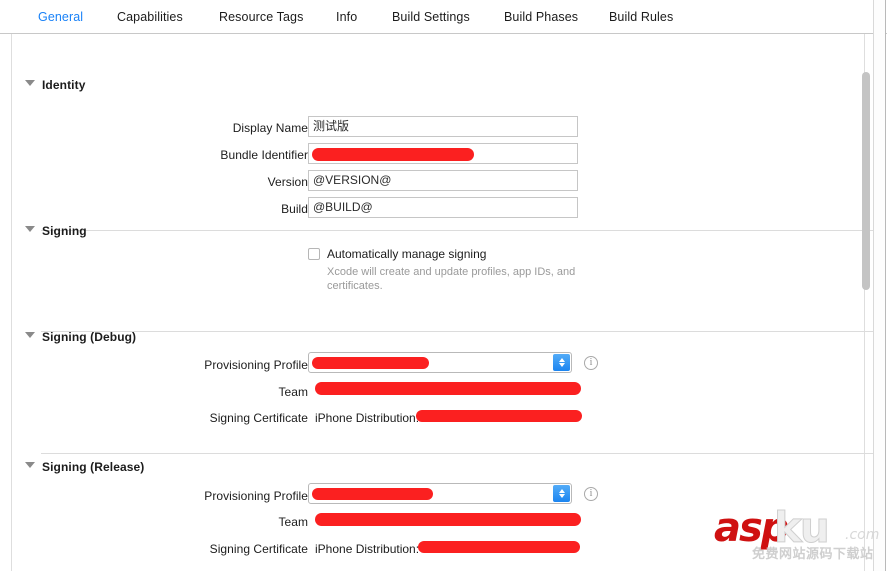 The width and height of the screenshot is (887, 571). What do you see at coordinates (256, 365) in the screenshot?
I see `label-debug-provisioning-profile: Provisioning Profile` at bounding box center [256, 365].